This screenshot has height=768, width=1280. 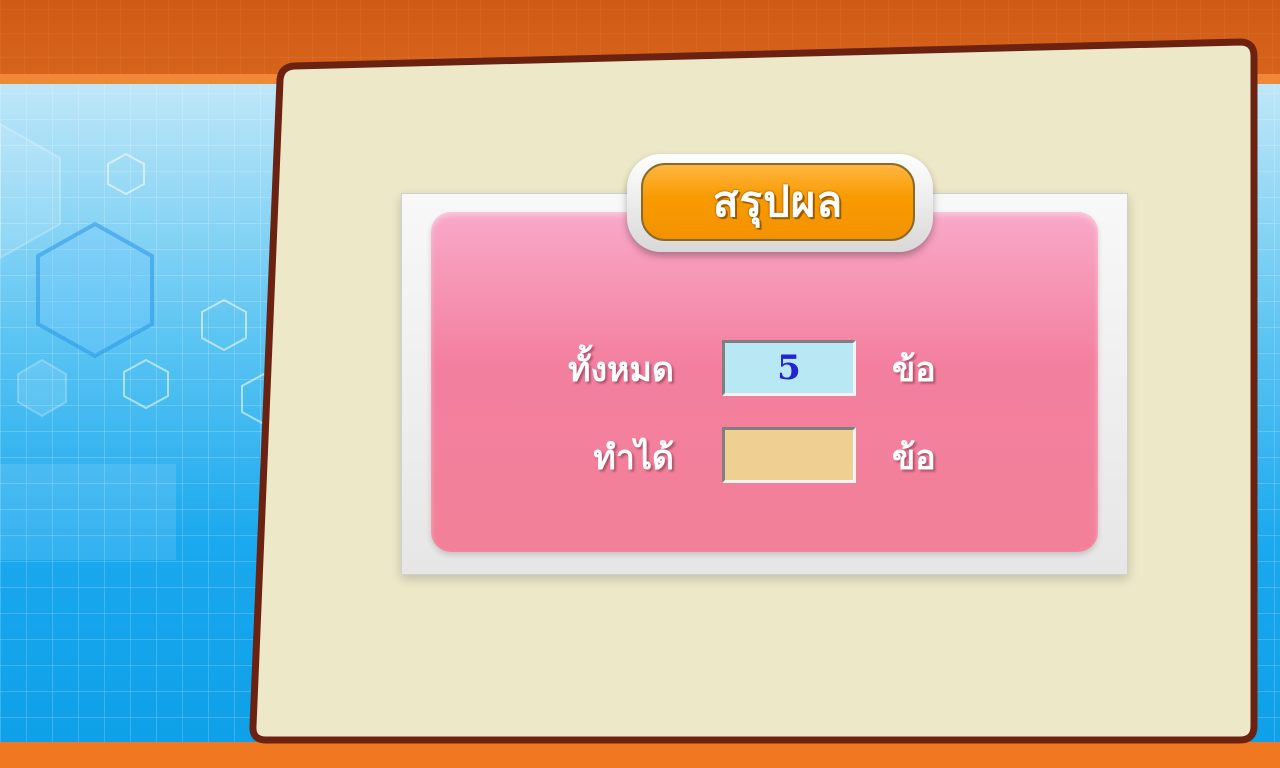 I want to click on score-label: ทำได้, so click(x=633, y=458).